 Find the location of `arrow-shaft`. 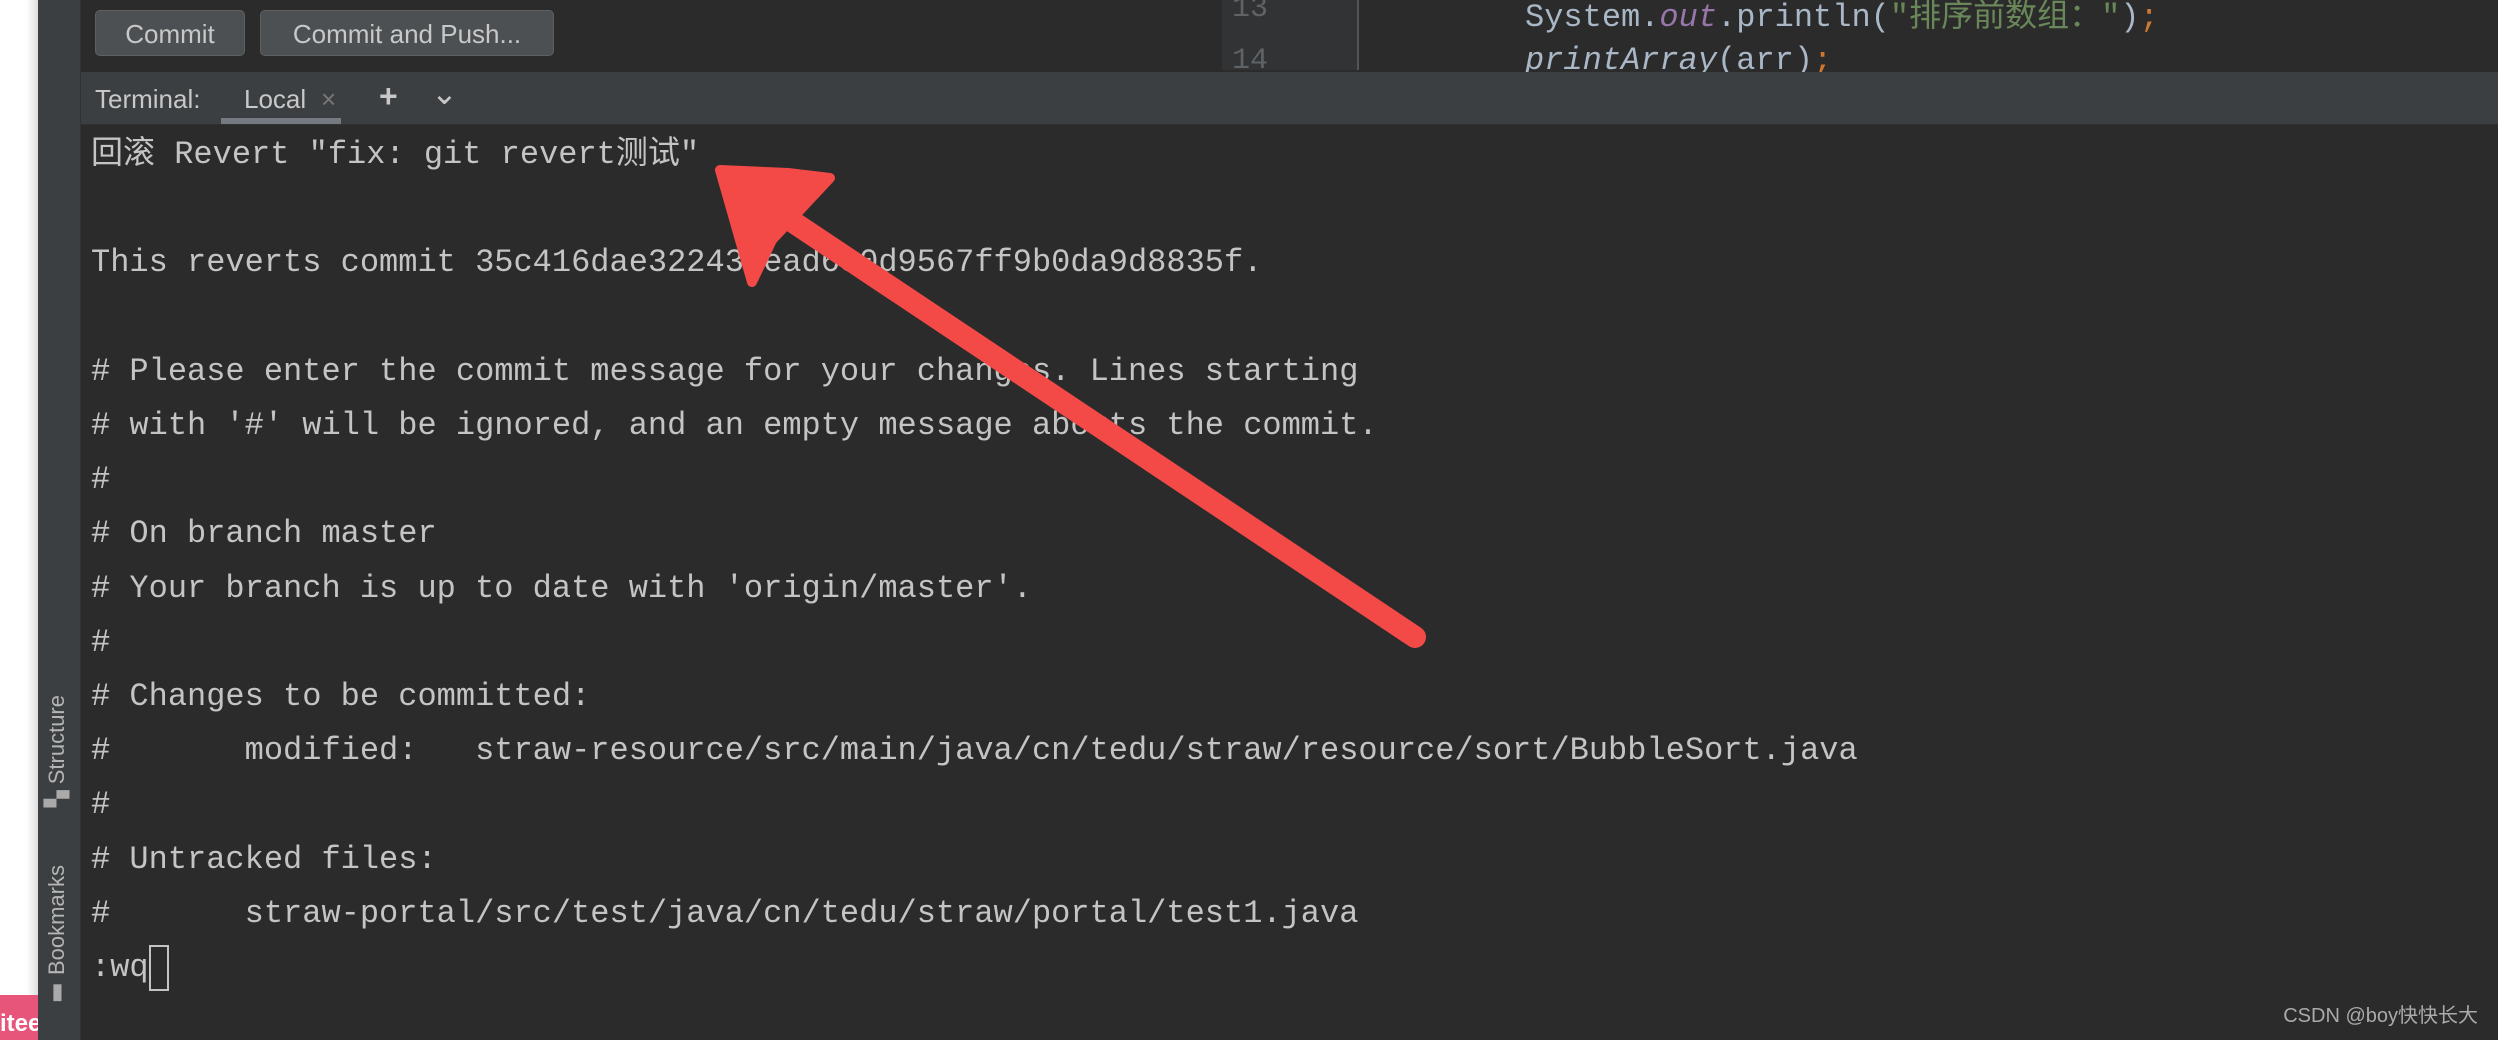

arrow-shaft is located at coordinates (1102, 428).